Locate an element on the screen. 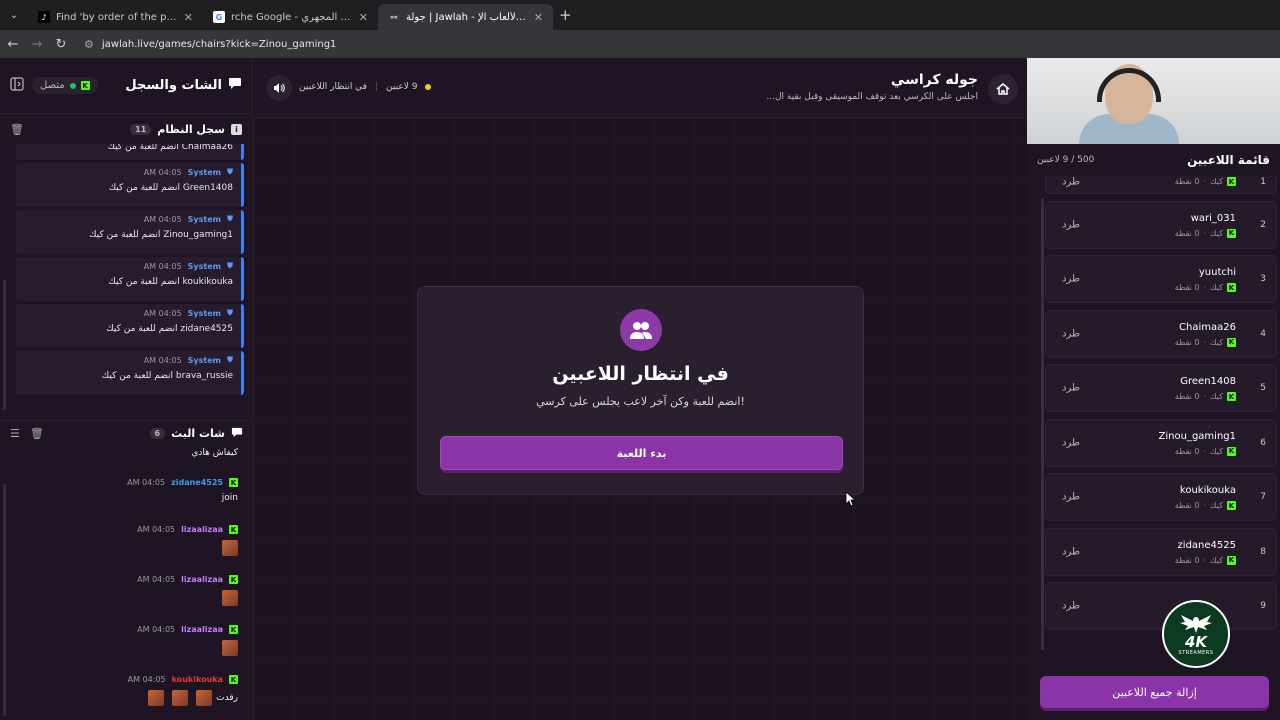  home-icon is located at coordinates (1003, 89).